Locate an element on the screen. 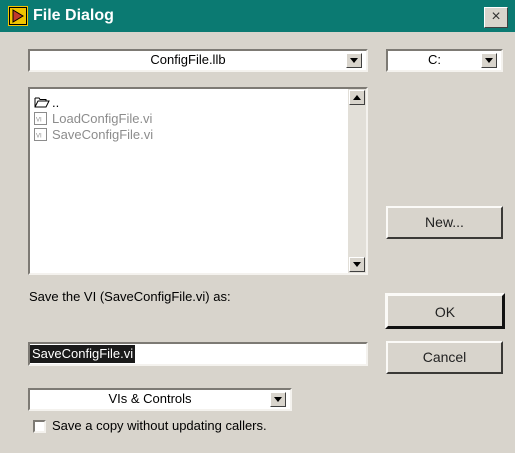 This screenshot has width=515, height=453. file-type-value: VIs & Controls is located at coordinates (150, 398).